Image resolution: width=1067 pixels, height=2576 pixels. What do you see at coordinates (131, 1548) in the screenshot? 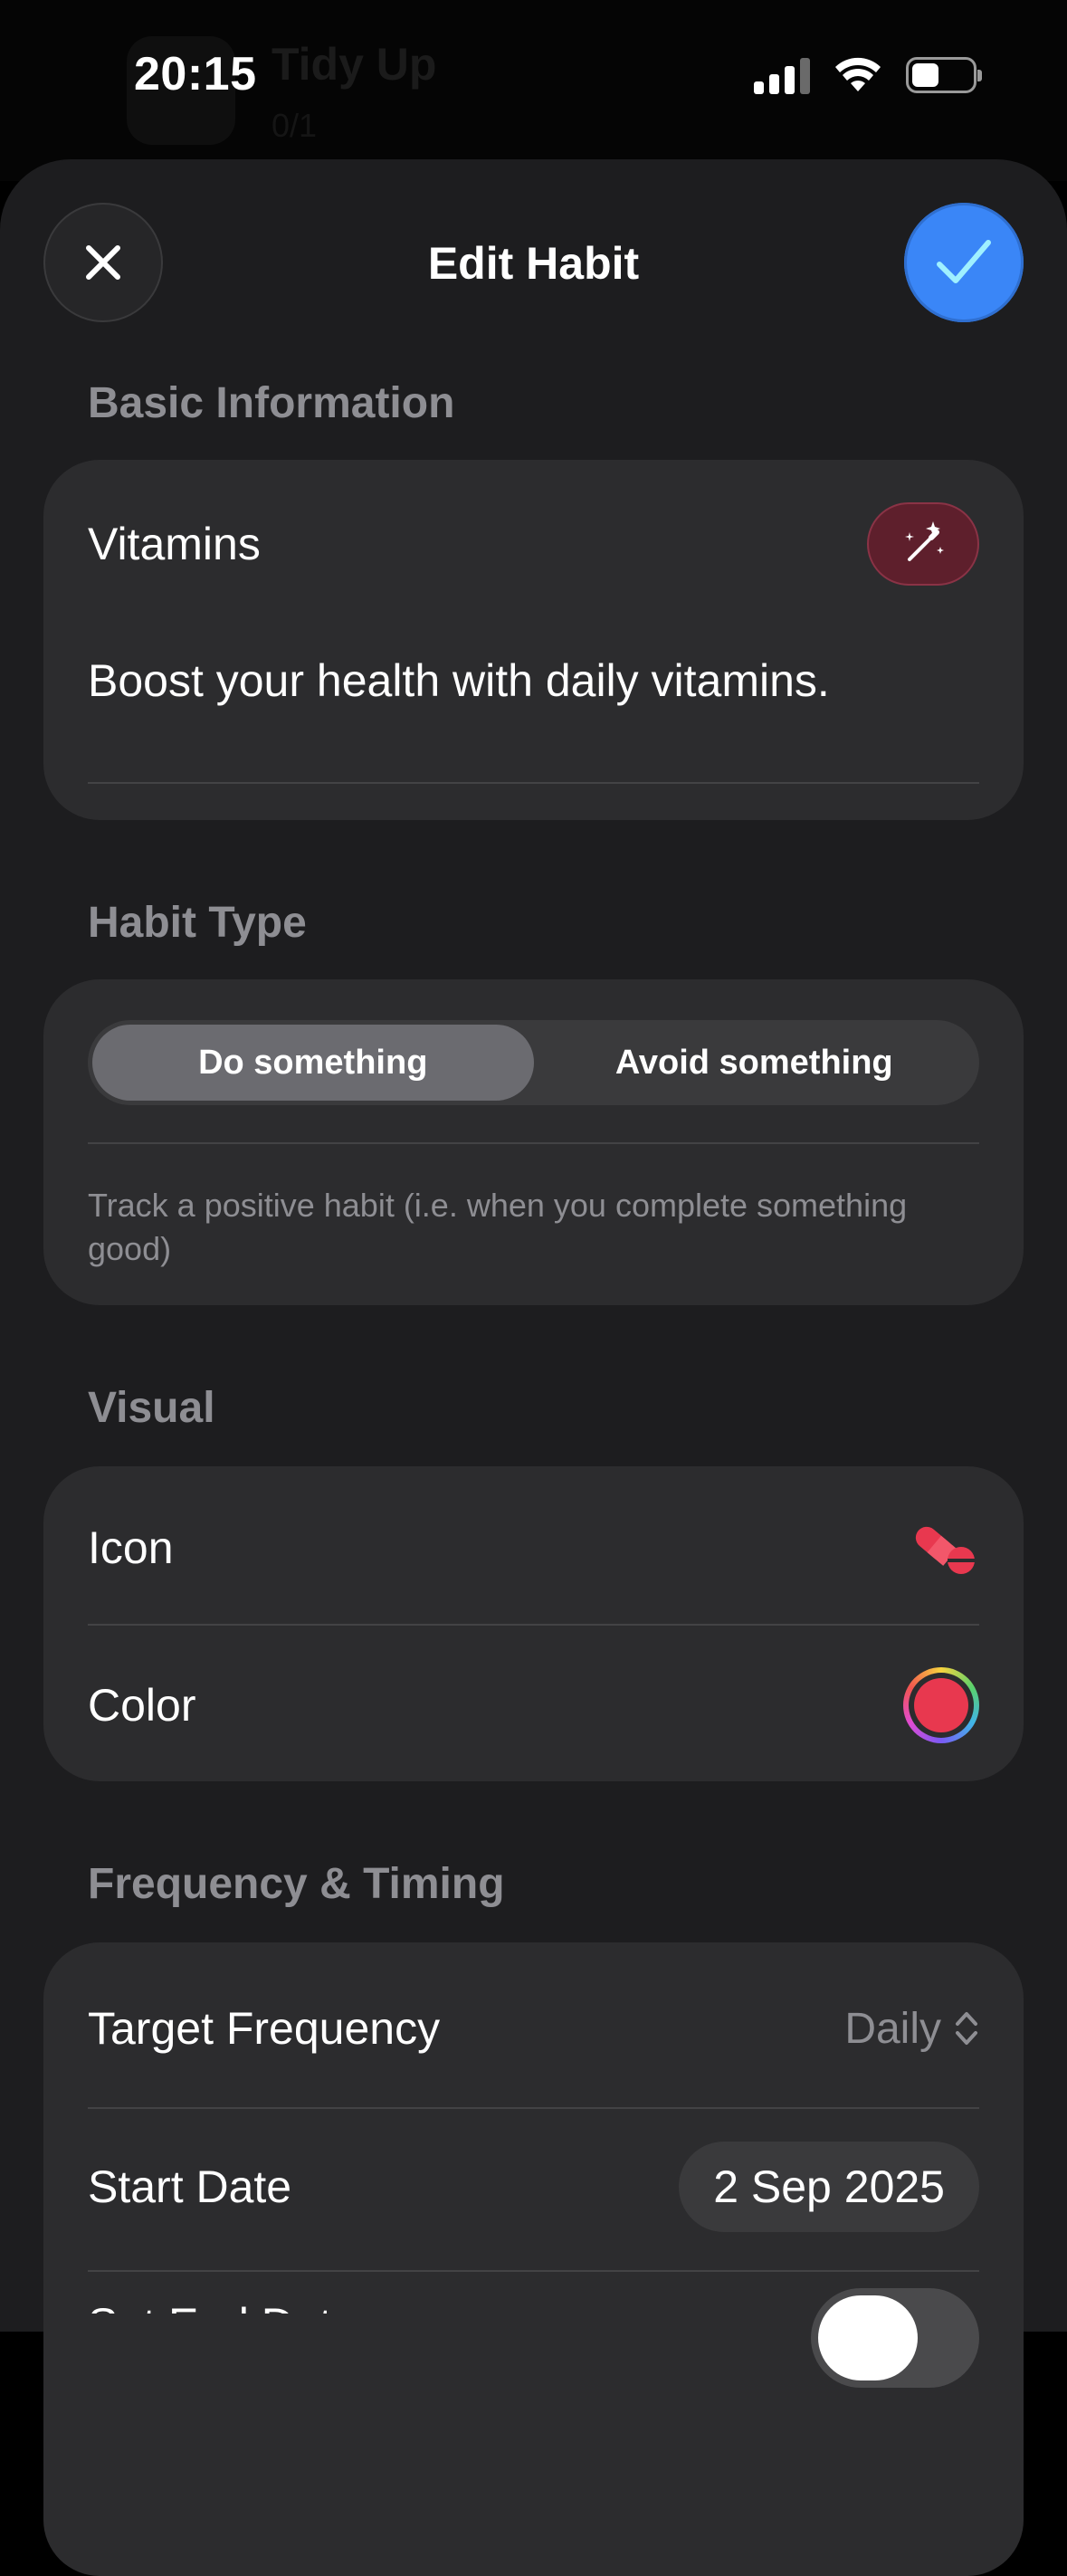
I see `icon-label: Icon` at bounding box center [131, 1548].